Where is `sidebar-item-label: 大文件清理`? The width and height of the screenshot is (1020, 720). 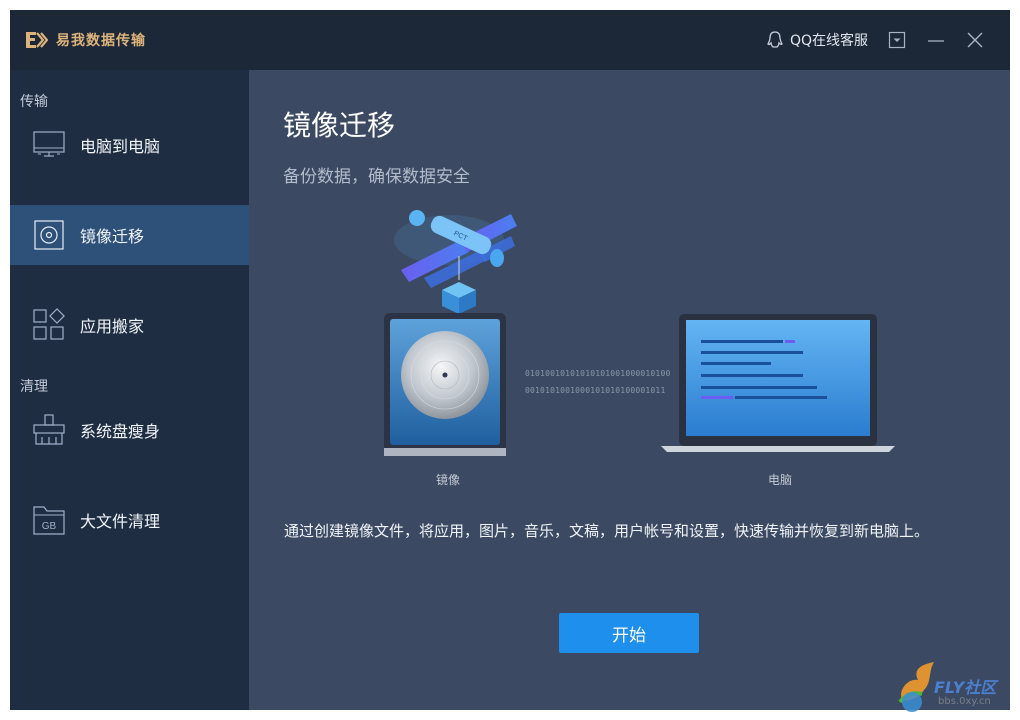
sidebar-item-label: 大文件清理 is located at coordinates (120, 521).